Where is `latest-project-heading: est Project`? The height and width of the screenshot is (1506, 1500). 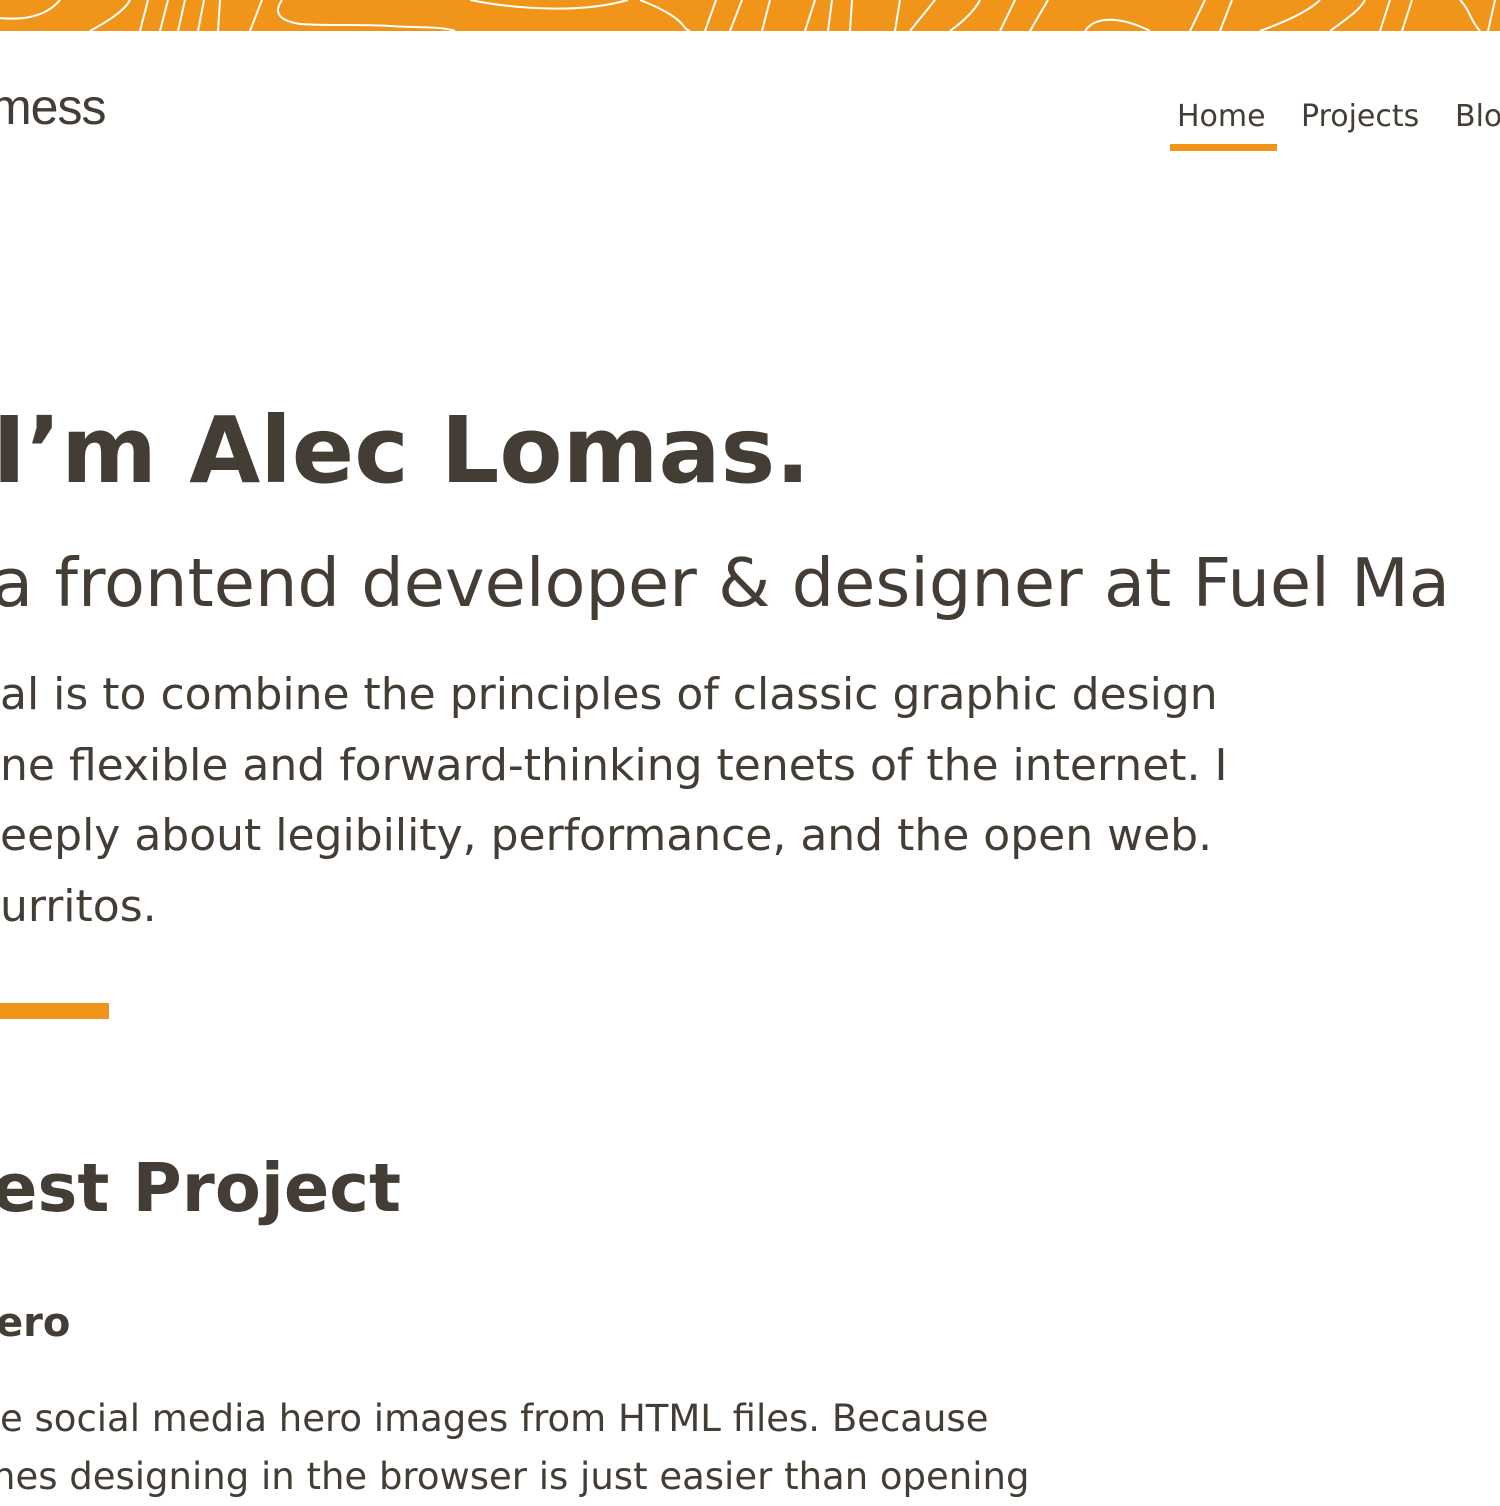 latest-project-heading: est Project is located at coordinates (201, 1188).